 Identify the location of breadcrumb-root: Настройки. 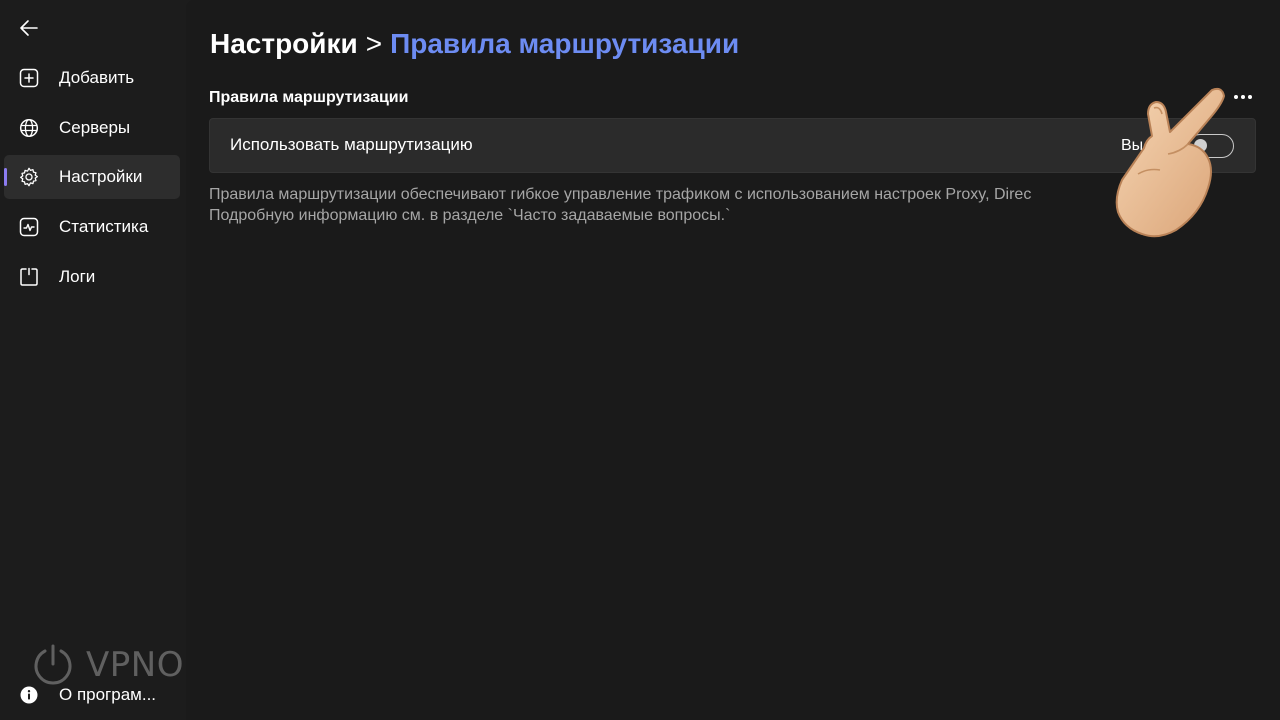
(284, 43).